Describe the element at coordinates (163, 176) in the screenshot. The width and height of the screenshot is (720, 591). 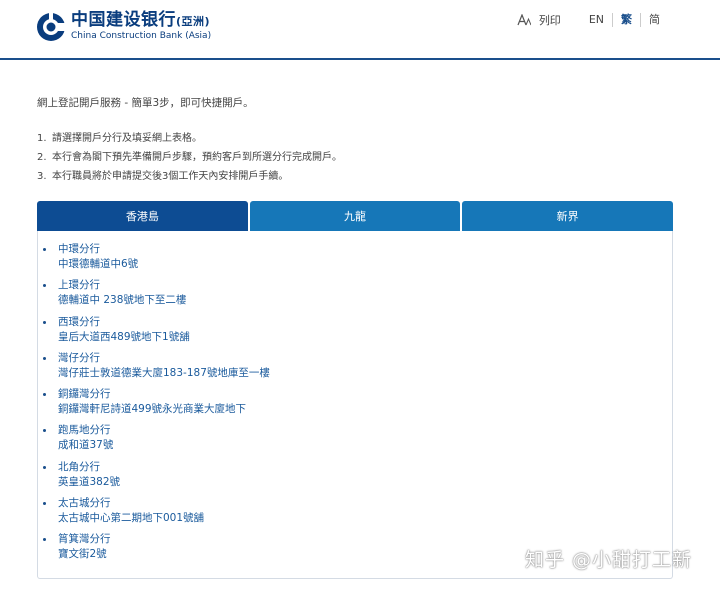
I see `step-item: 3. 本行職員將於申請提交後3個工作天內安排開戶手續。` at that location.